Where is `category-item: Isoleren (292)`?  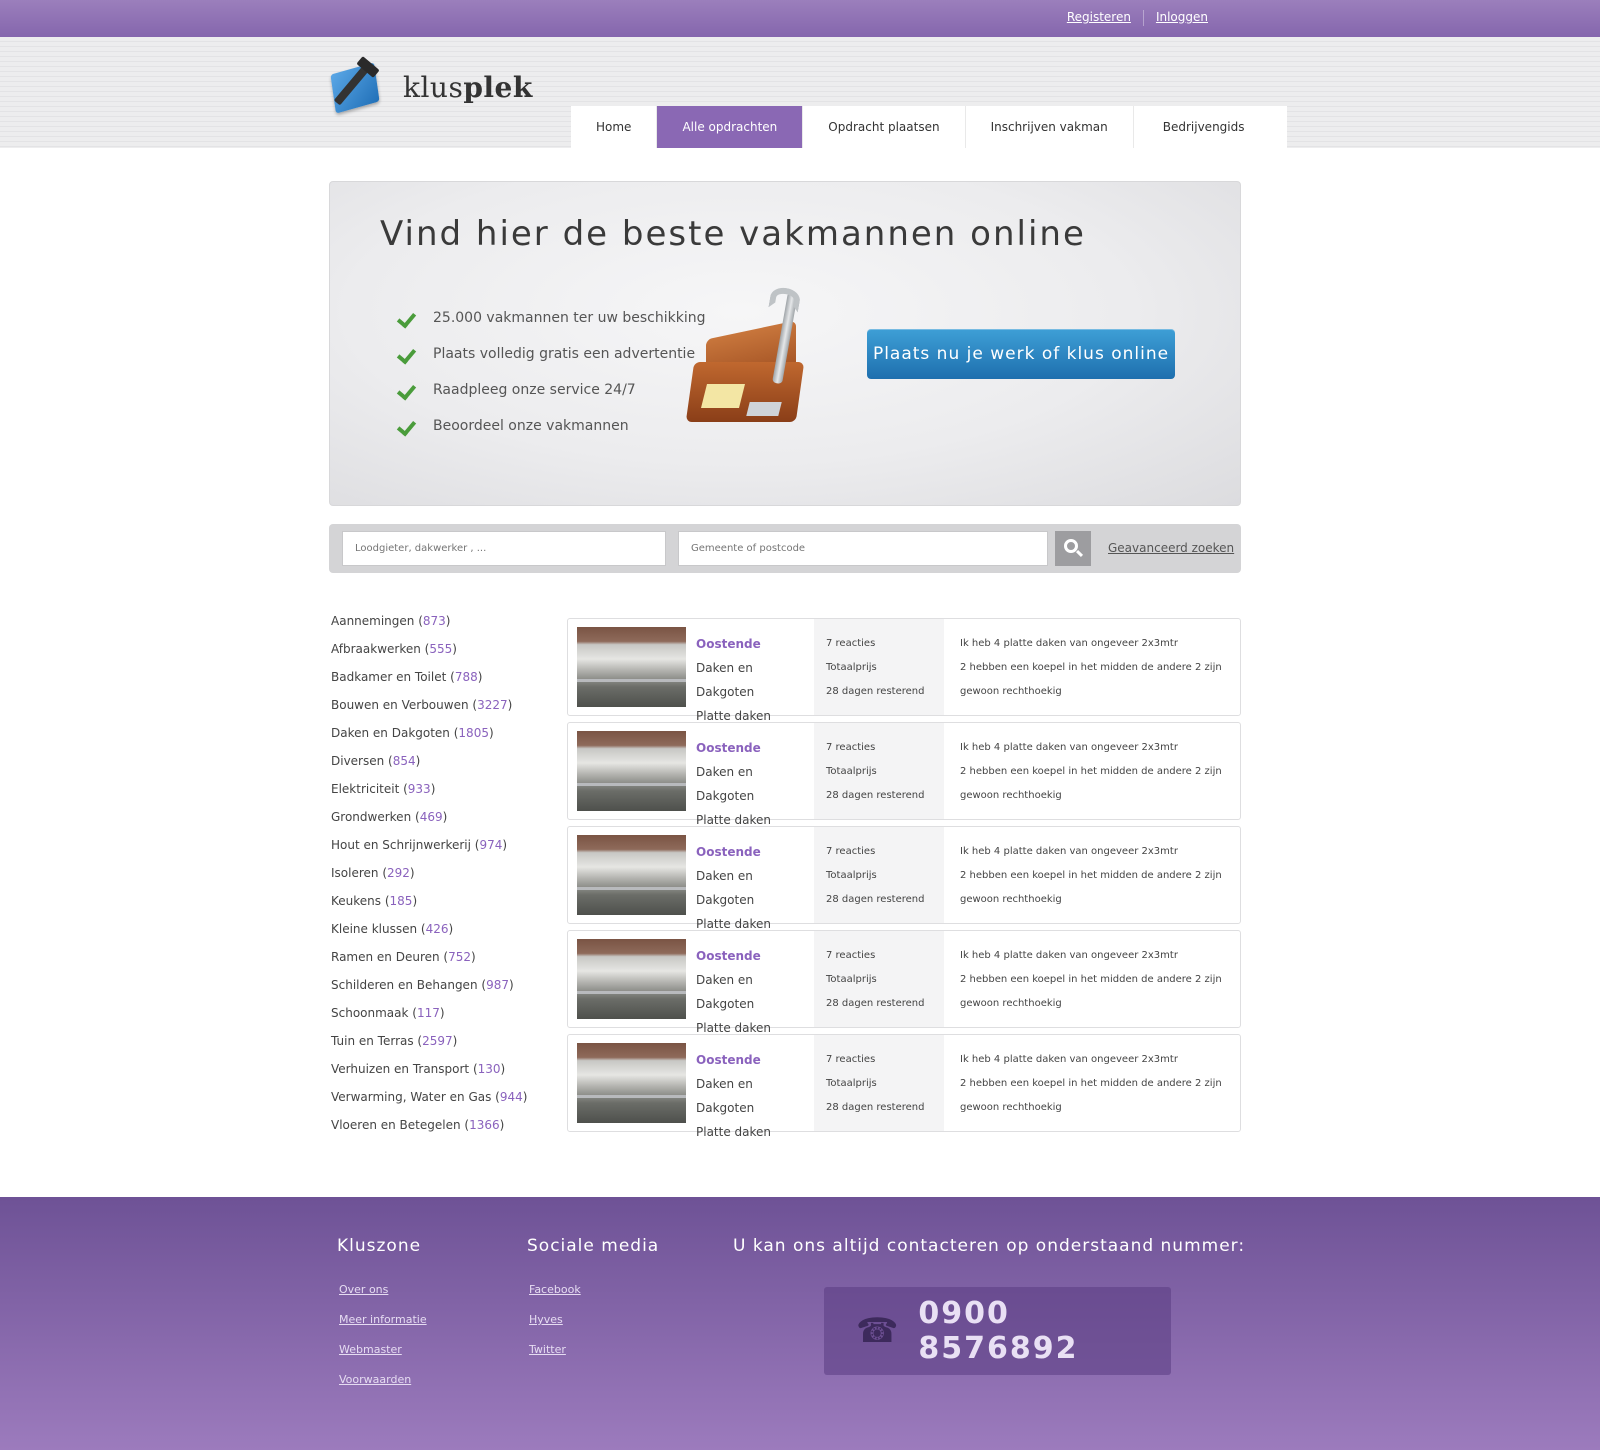 category-item: Isoleren (292) is located at coordinates (429, 880).